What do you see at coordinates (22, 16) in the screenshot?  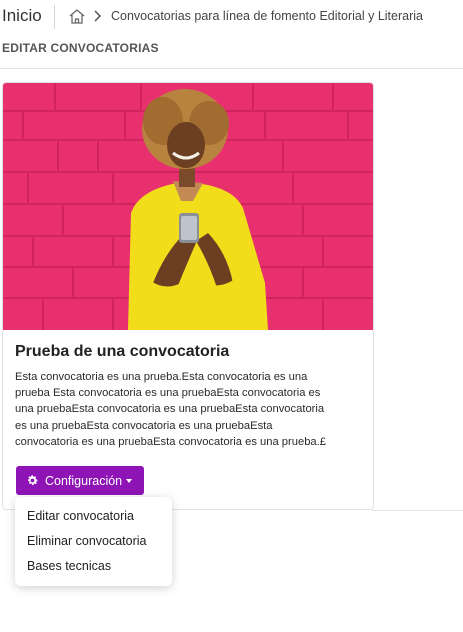 I see `home-title: Inicio` at bounding box center [22, 16].